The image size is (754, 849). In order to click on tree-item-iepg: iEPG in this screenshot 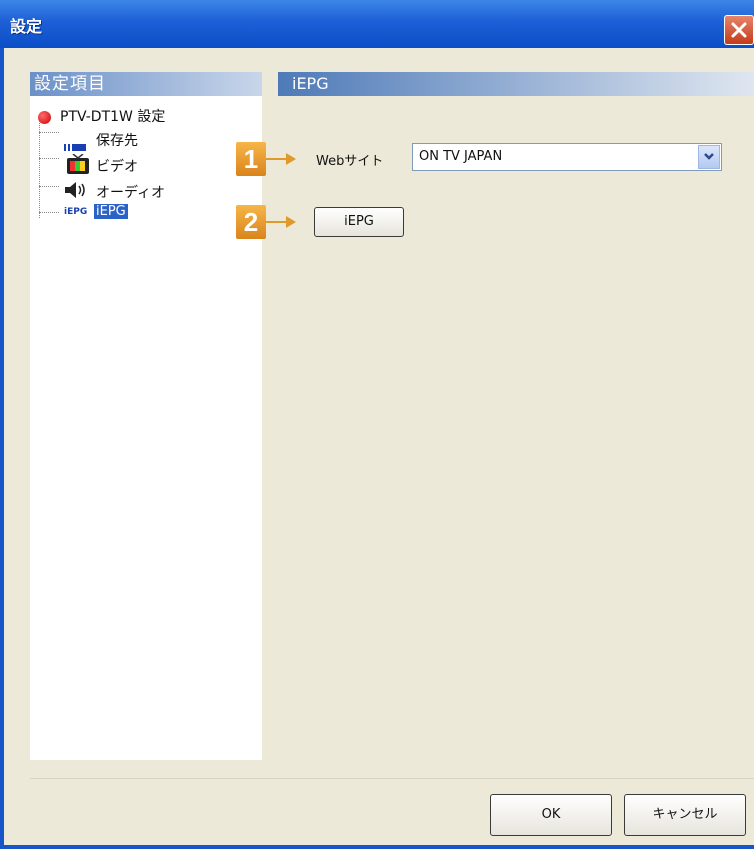, I will do `click(111, 211)`.